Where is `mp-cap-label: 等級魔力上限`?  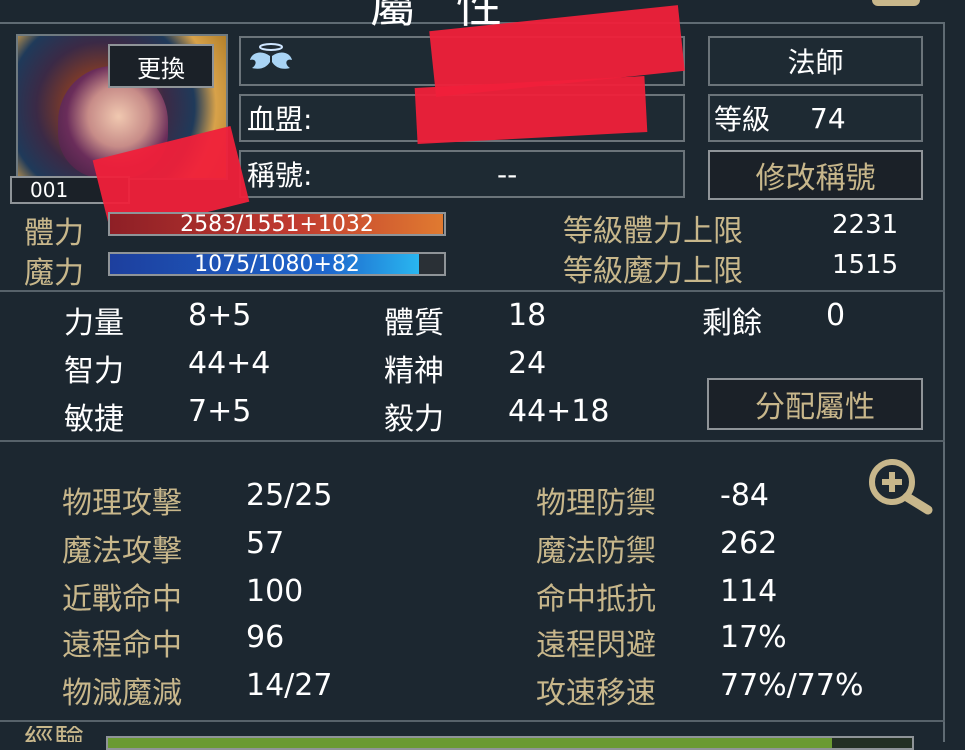
mp-cap-label: 等級魔力上限 is located at coordinates (653, 271).